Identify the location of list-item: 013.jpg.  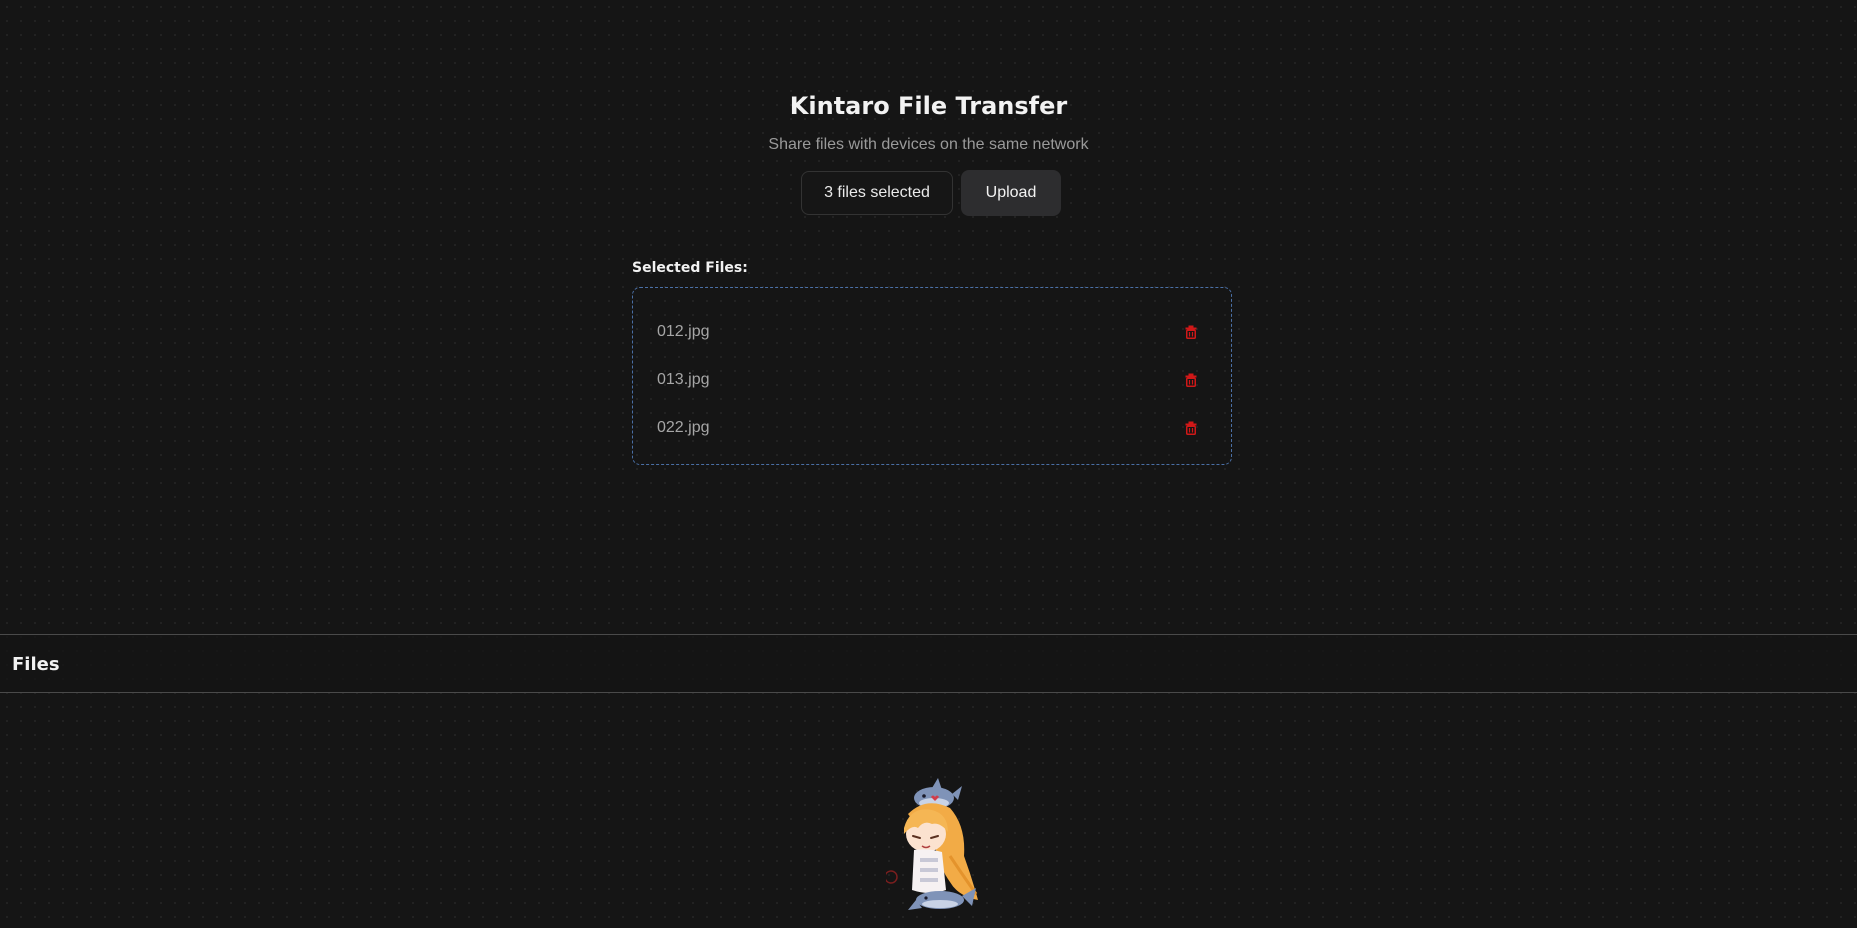
(932, 380).